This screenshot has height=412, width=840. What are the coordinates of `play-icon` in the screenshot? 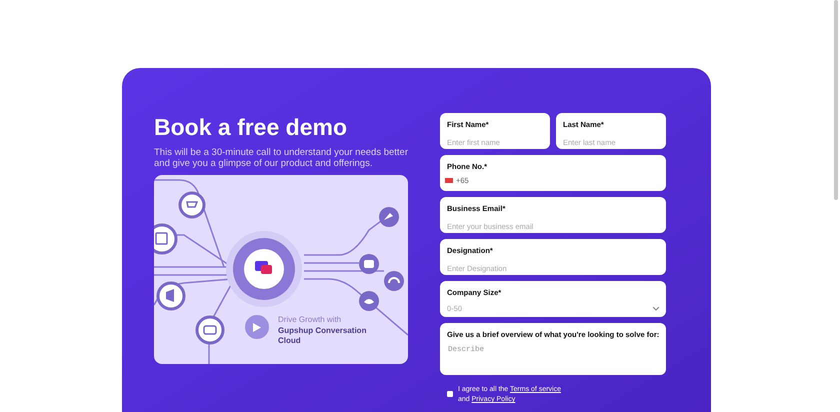 It's located at (257, 327).